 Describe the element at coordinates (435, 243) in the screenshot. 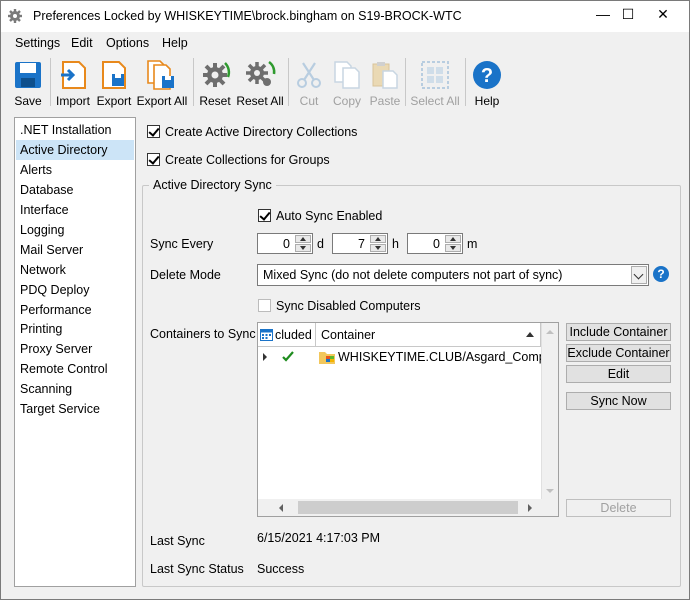

I see `sync-minutes-stepper: 0` at that location.